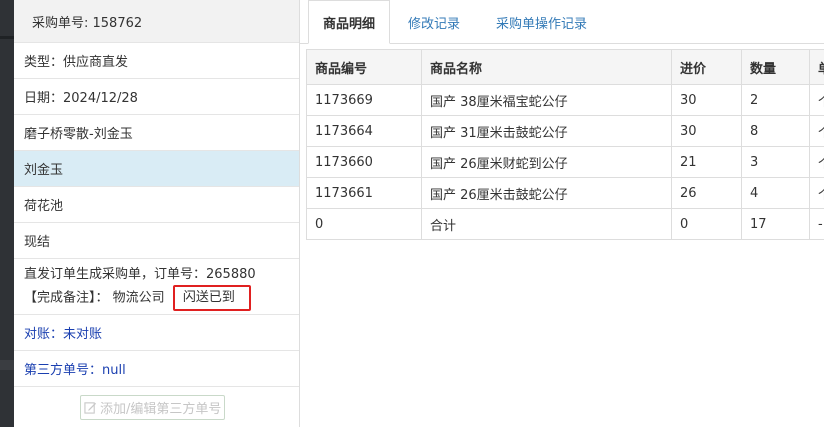 Image resolution: width=824 pixels, height=427 pixels. I want to click on table-total-row: 0 合计 0 17 -, so click(565, 224).